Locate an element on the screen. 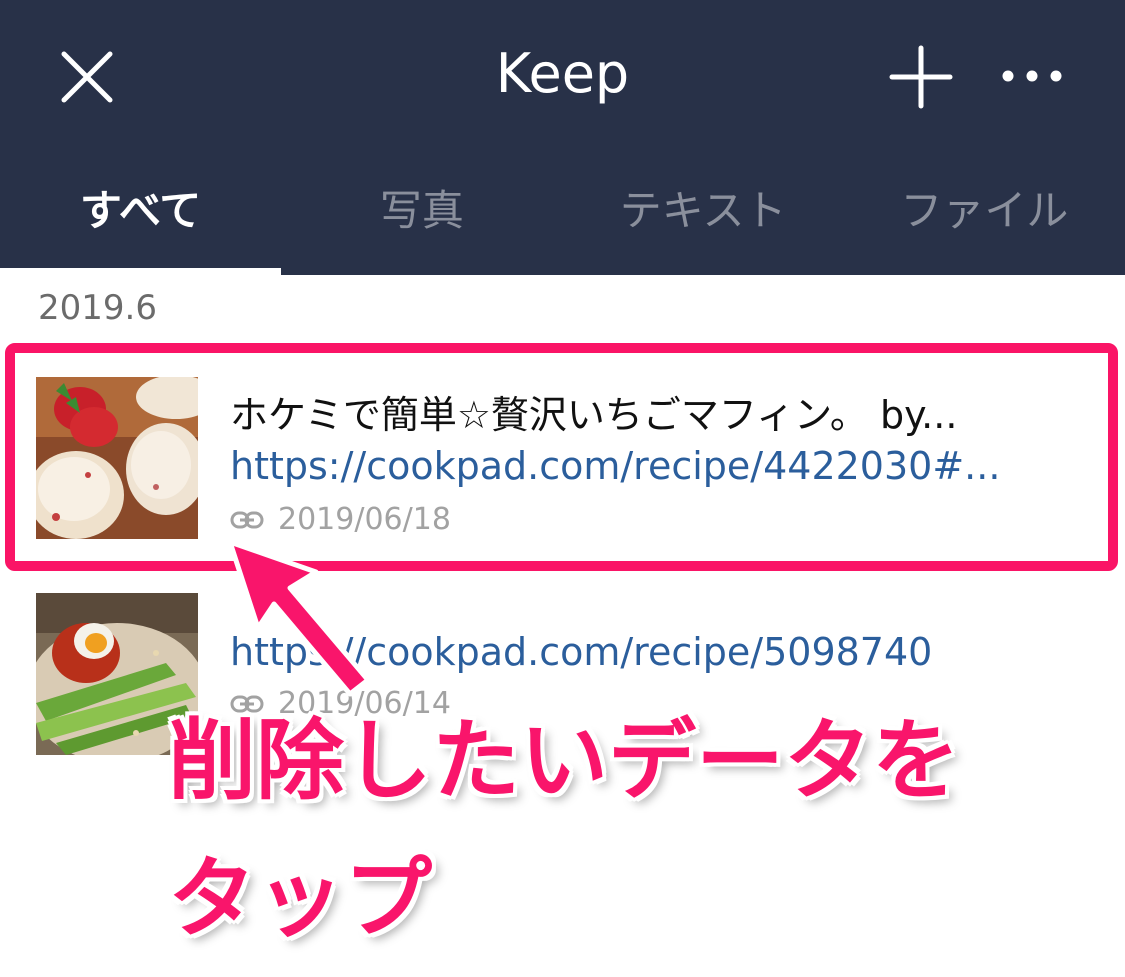  active-tab-indicator is located at coordinates (140, 271).